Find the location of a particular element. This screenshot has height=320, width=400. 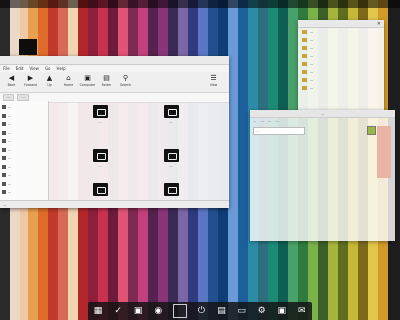

text-input is located at coordinates (279, 130).